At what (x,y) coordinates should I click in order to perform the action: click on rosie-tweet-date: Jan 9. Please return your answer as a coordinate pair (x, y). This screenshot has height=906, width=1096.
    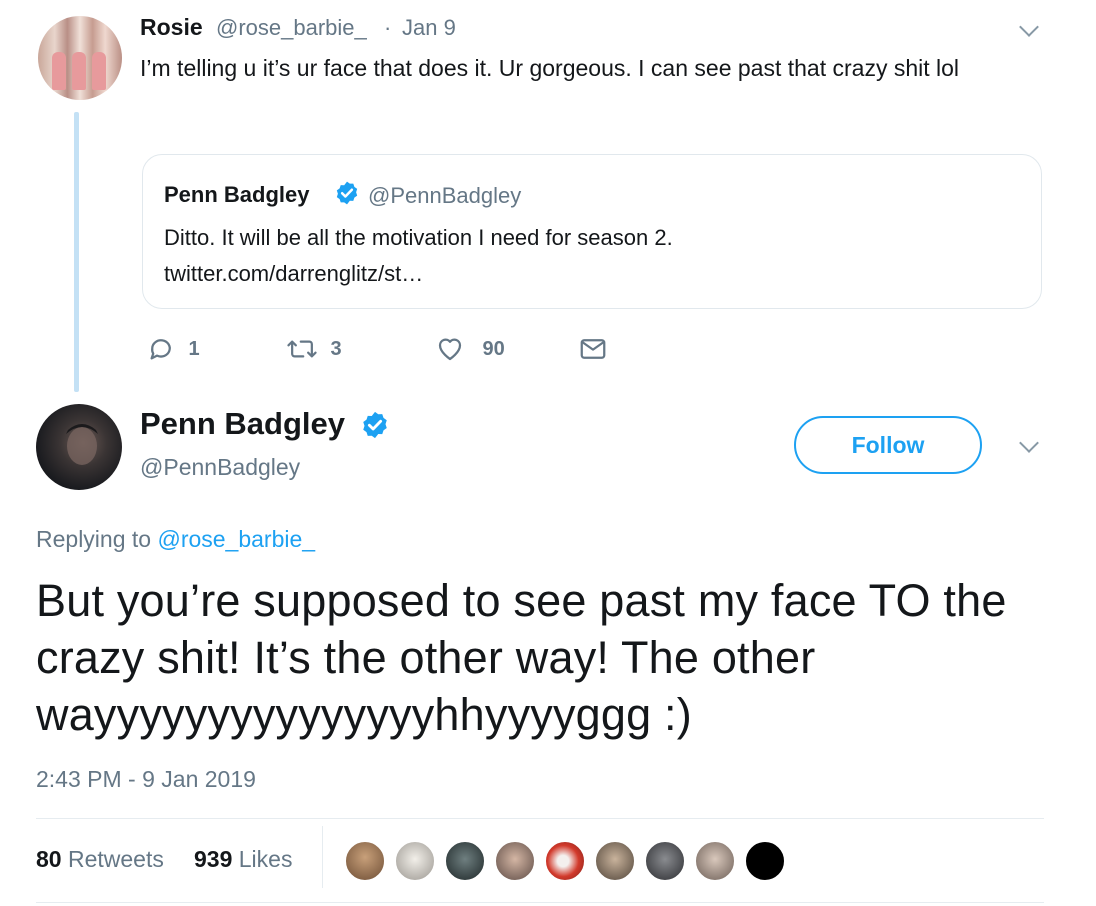
    Looking at the image, I should click on (429, 28).